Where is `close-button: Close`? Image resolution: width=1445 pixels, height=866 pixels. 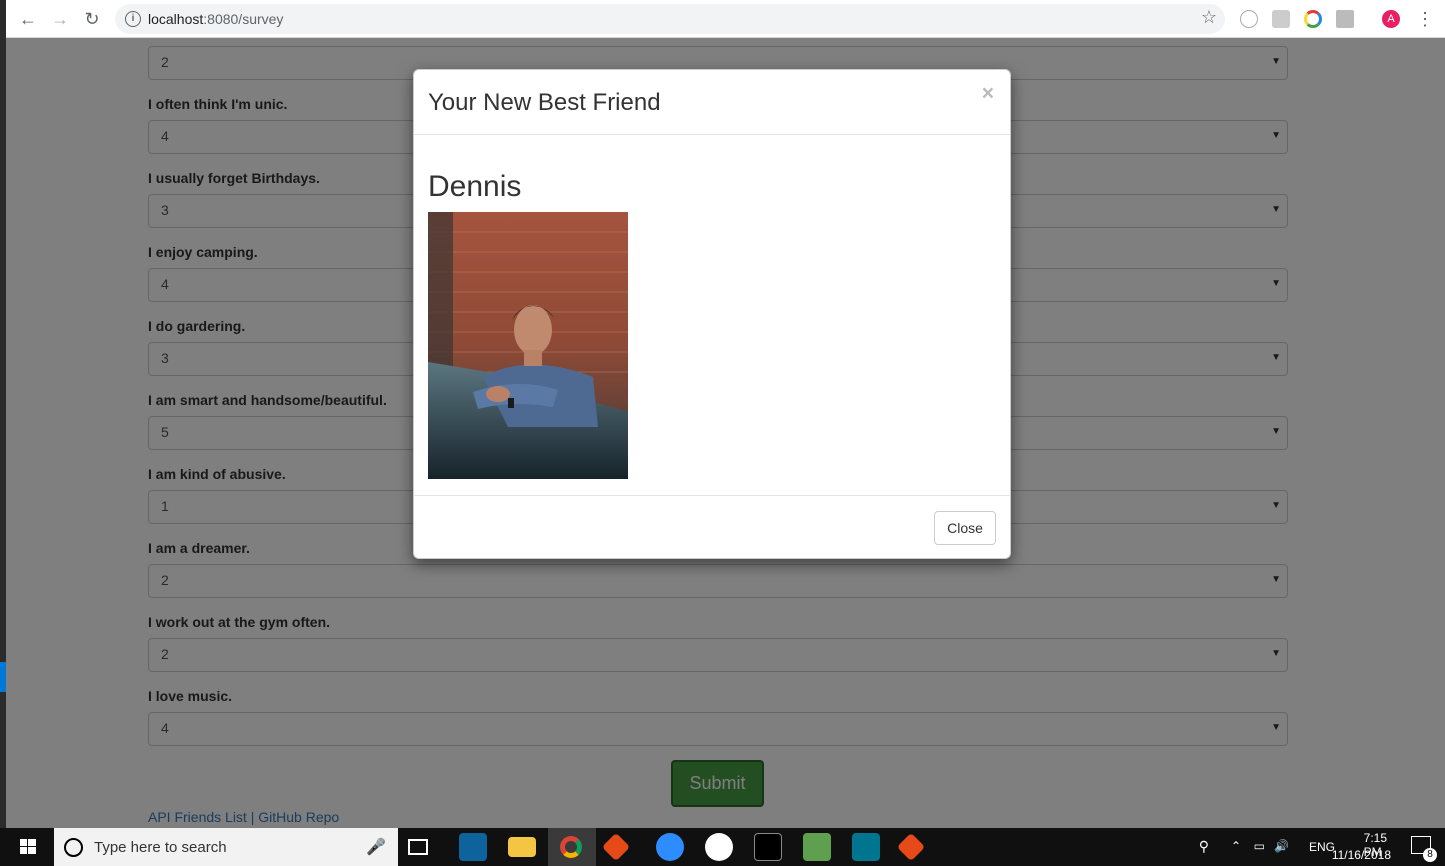 close-button: Close is located at coordinates (965, 528).